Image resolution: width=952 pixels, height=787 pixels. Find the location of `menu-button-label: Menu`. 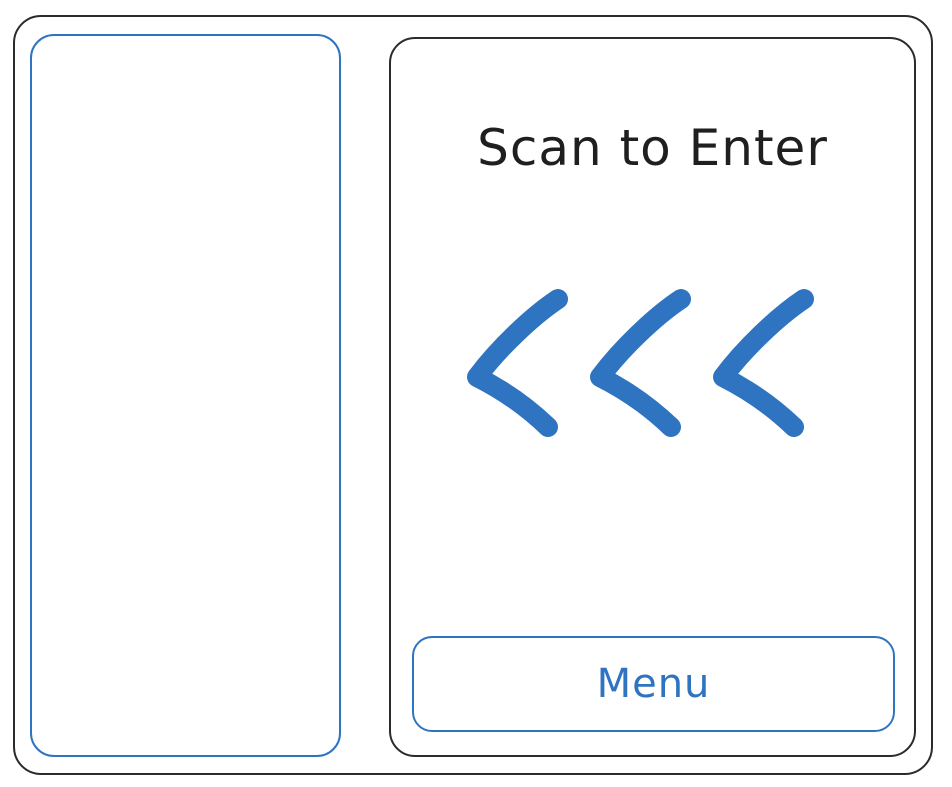

menu-button-label: Menu is located at coordinates (653, 684).